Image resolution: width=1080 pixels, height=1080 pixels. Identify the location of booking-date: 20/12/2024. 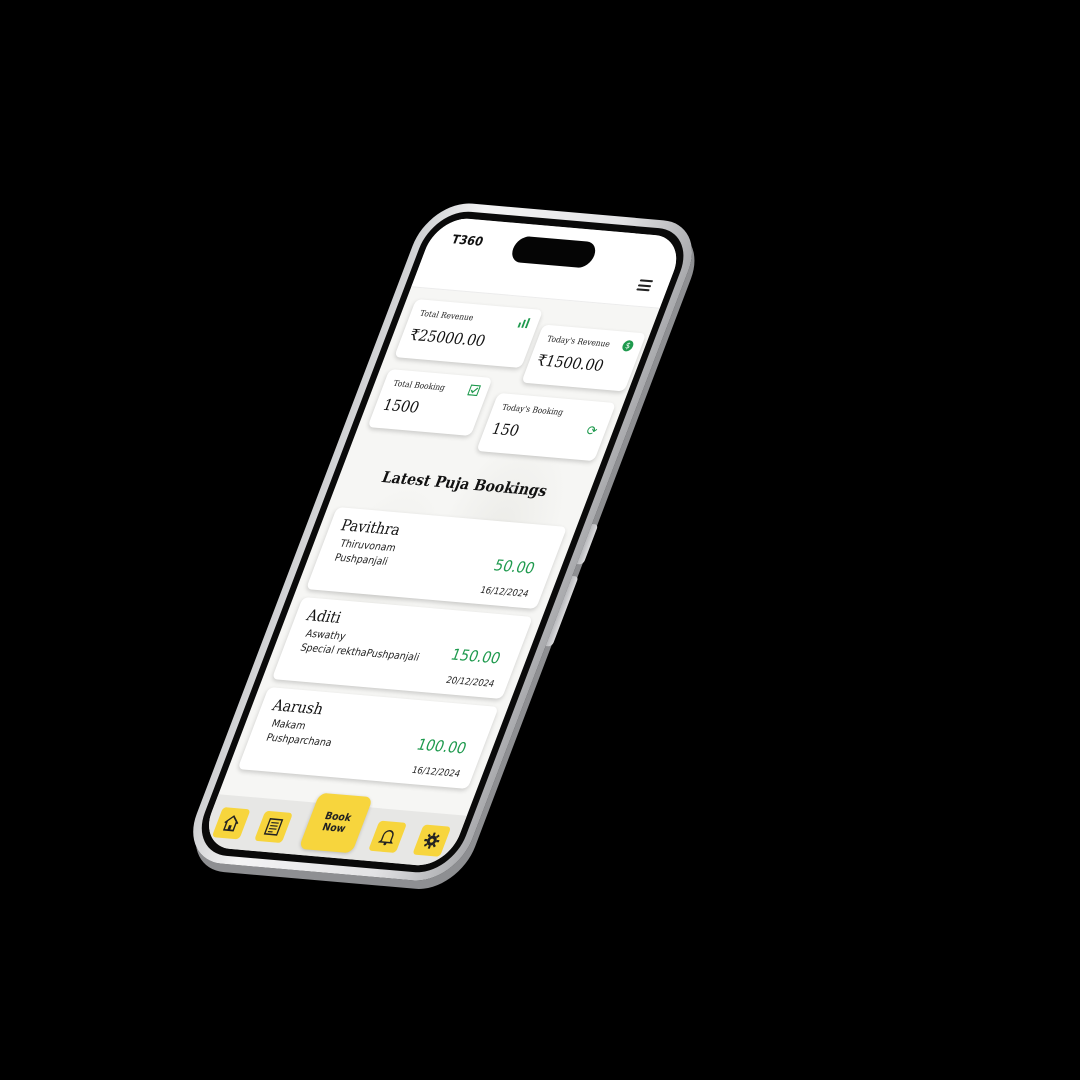
(470, 682).